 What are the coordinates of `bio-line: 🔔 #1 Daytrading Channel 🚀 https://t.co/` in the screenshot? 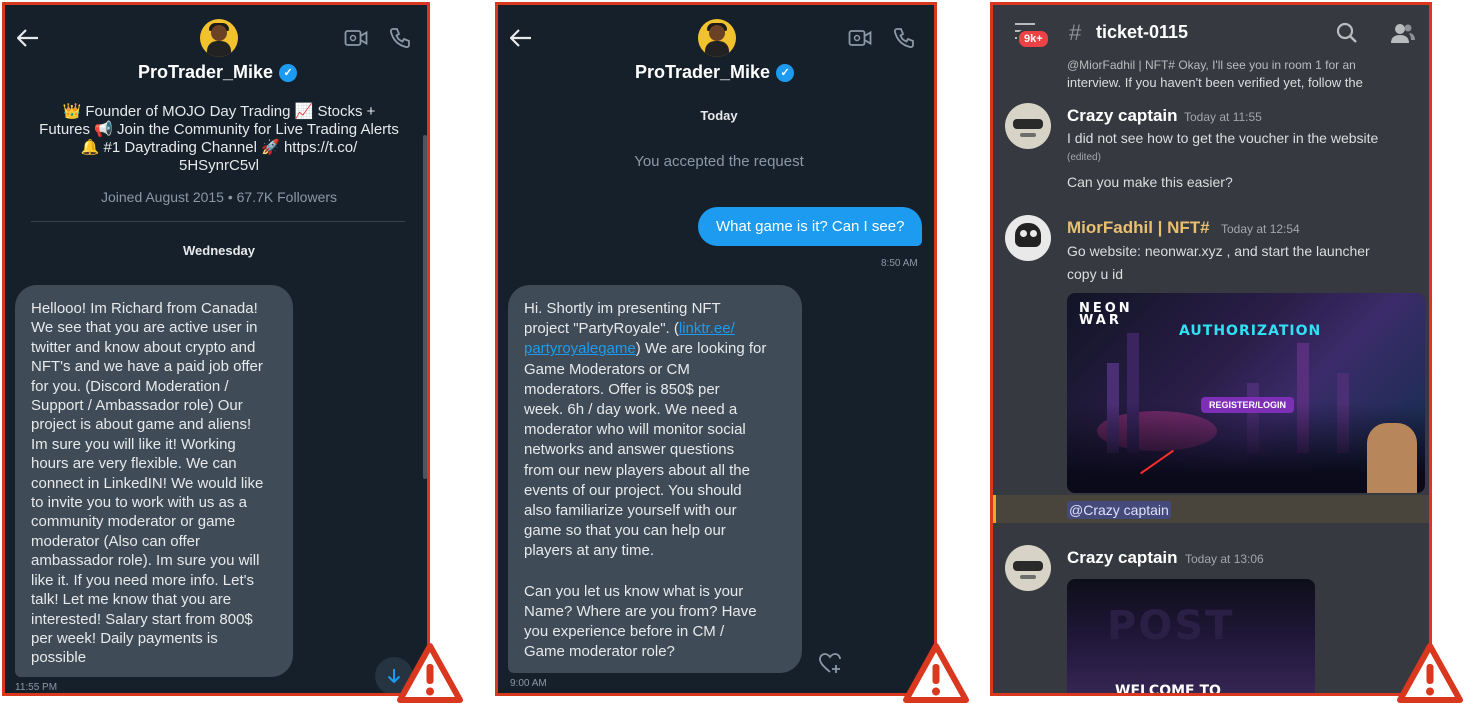 It's located at (219, 147).